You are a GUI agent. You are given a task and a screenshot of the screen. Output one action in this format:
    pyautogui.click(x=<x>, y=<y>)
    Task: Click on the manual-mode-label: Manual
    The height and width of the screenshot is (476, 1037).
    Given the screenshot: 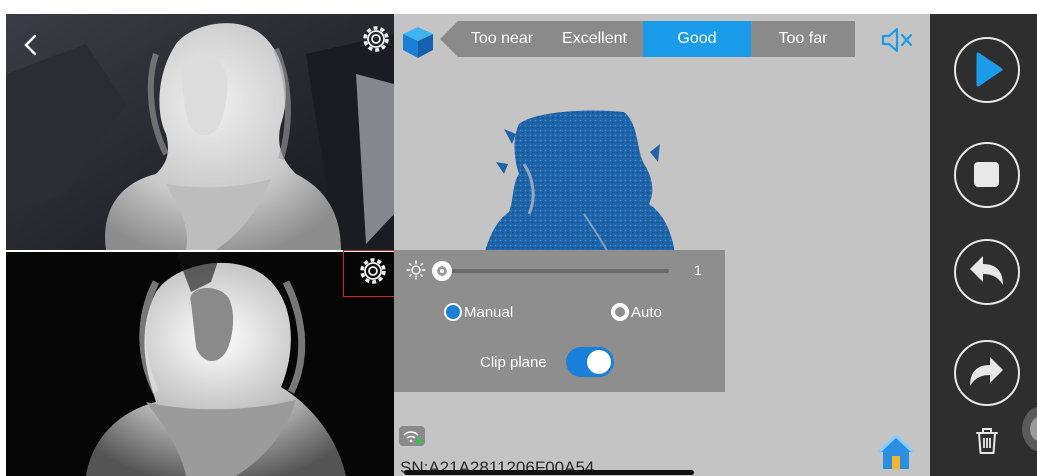 What is the action you would take?
    pyautogui.click(x=489, y=312)
    